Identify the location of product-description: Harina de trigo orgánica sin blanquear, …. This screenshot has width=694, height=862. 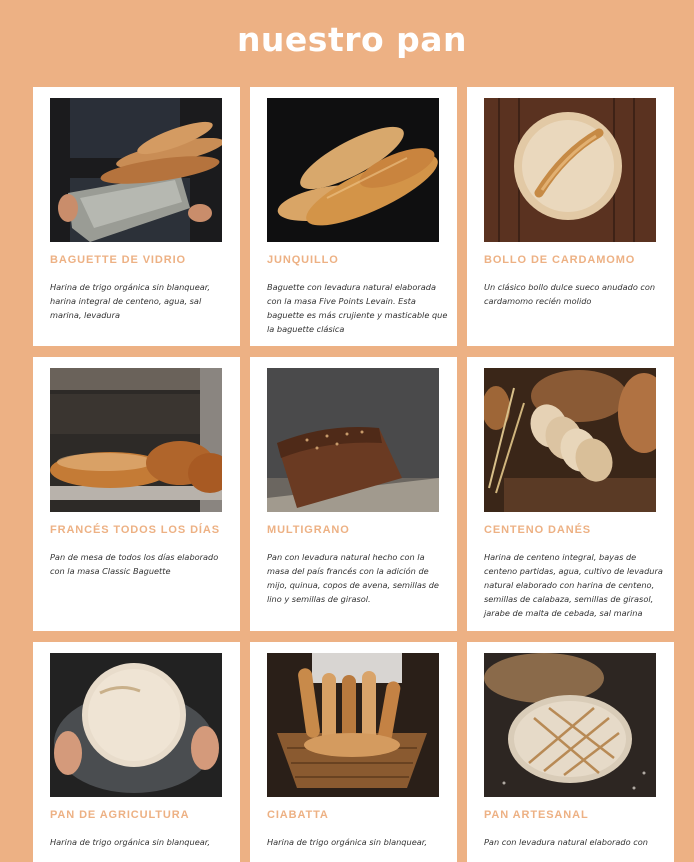
(130, 301).